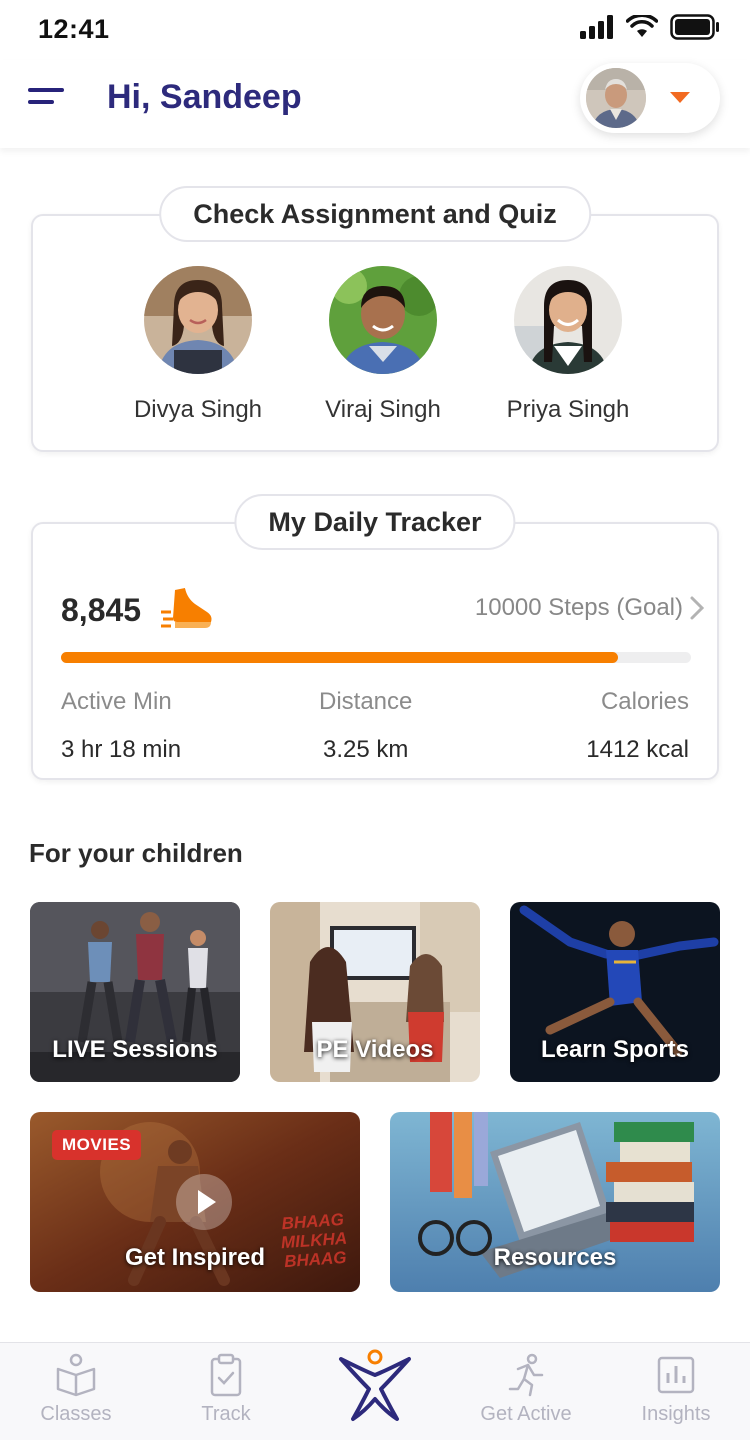 Image resolution: width=750 pixels, height=1440 pixels. What do you see at coordinates (135, 1049) in the screenshot?
I see `tile-label: LIVE Sessions` at bounding box center [135, 1049].